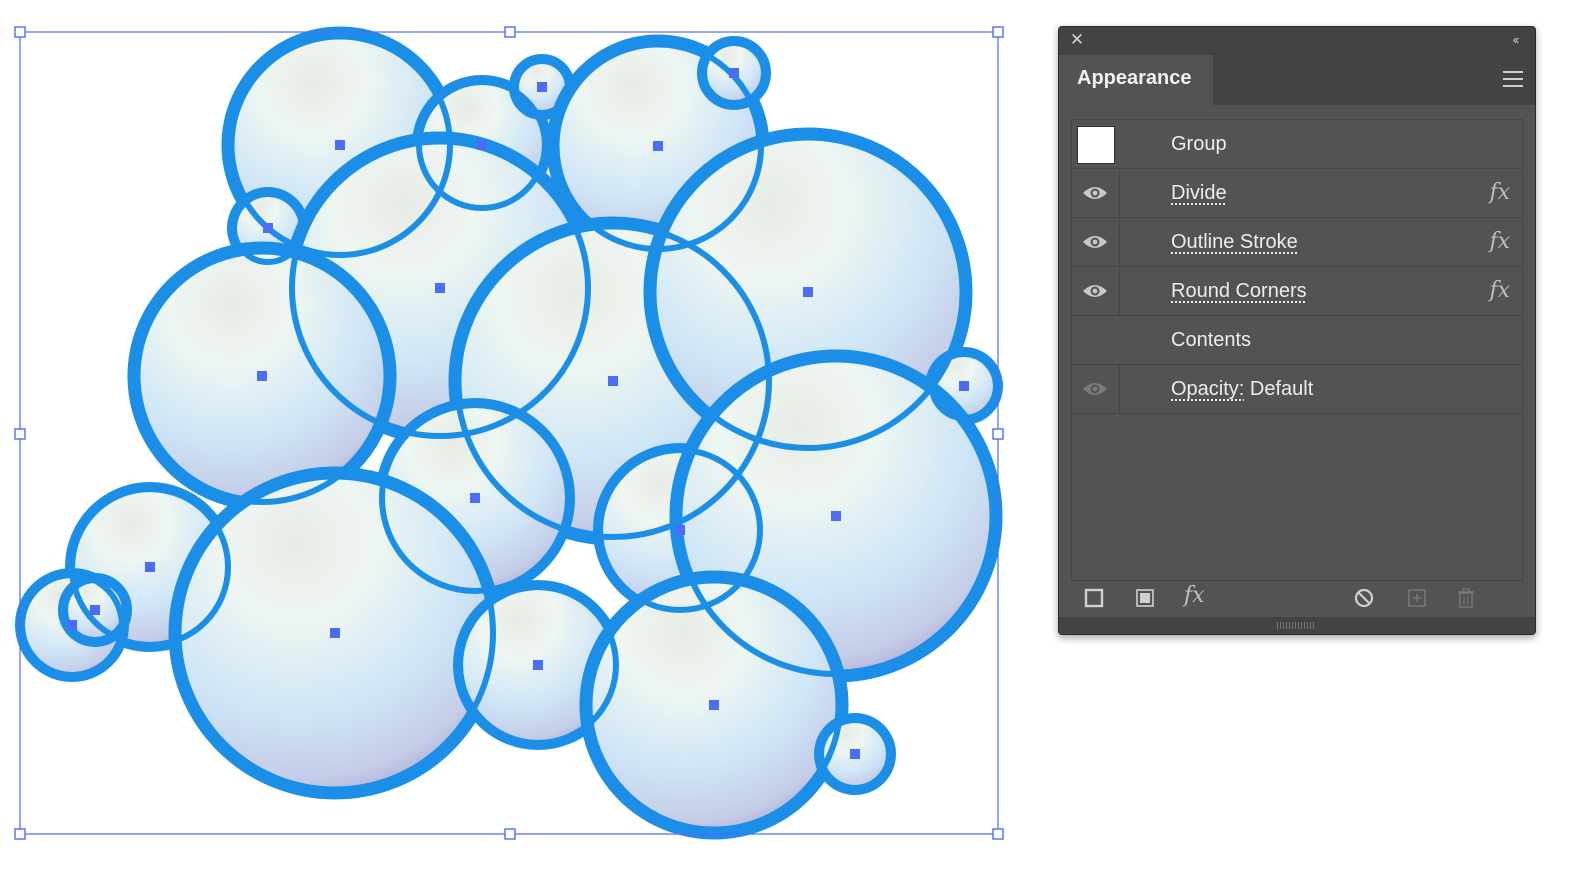 The image size is (1592, 874). I want to click on outline-stroke-link: Outline Stroke, so click(1234, 242).